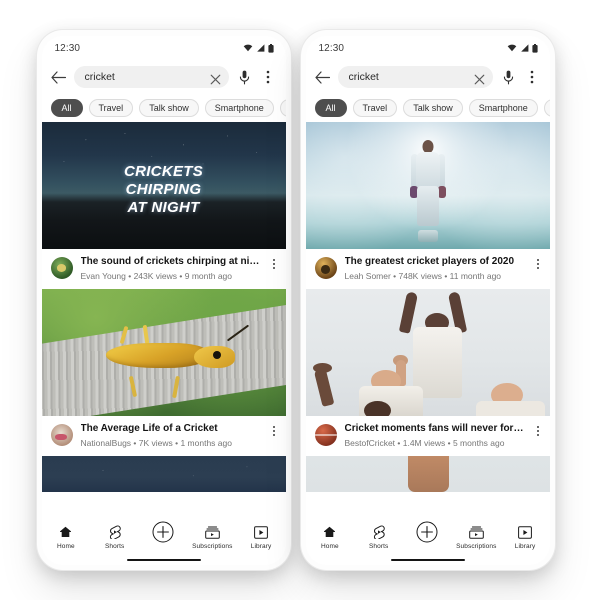  I want to click on shorts-icon, so click(379, 532).